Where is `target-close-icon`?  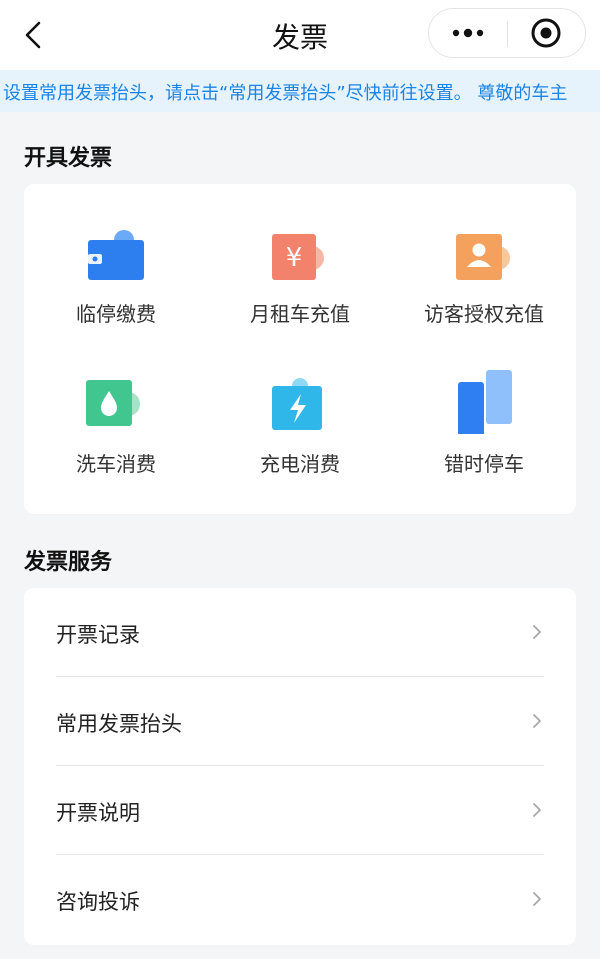
target-close-icon is located at coordinates (546, 33).